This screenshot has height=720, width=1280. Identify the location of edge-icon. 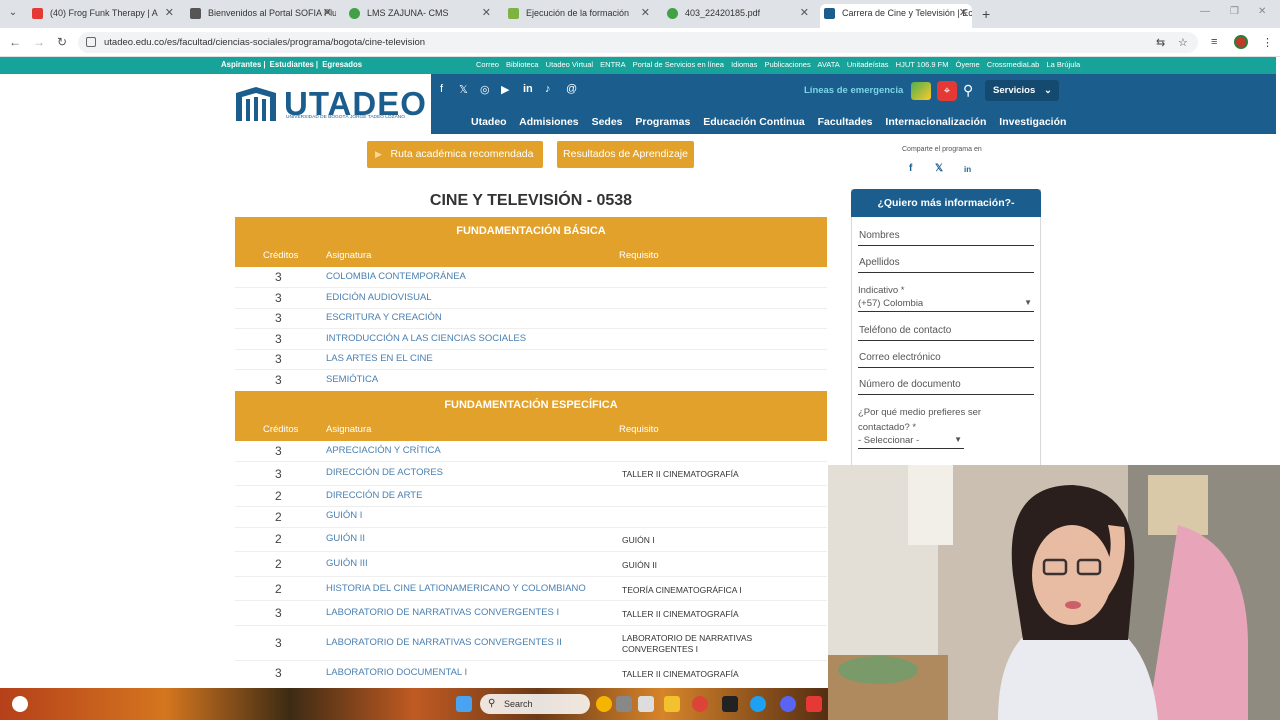
(758, 704).